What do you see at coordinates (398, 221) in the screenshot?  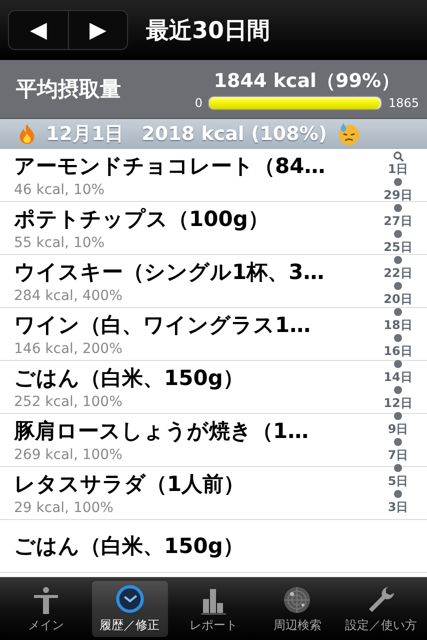 I see `index-label: 27日` at bounding box center [398, 221].